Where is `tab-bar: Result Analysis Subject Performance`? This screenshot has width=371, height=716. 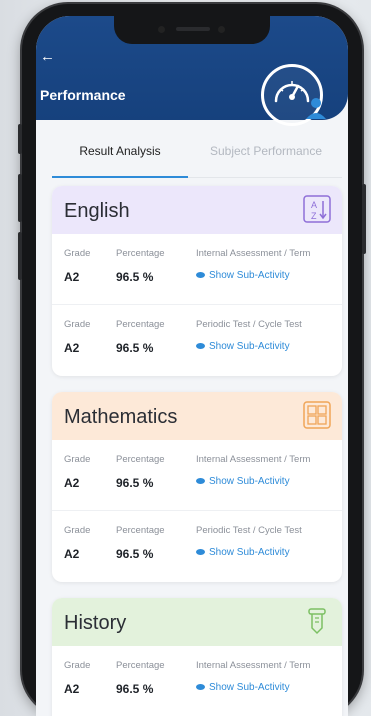
tab-bar: Result Analysis Subject Performance is located at coordinates (192, 156).